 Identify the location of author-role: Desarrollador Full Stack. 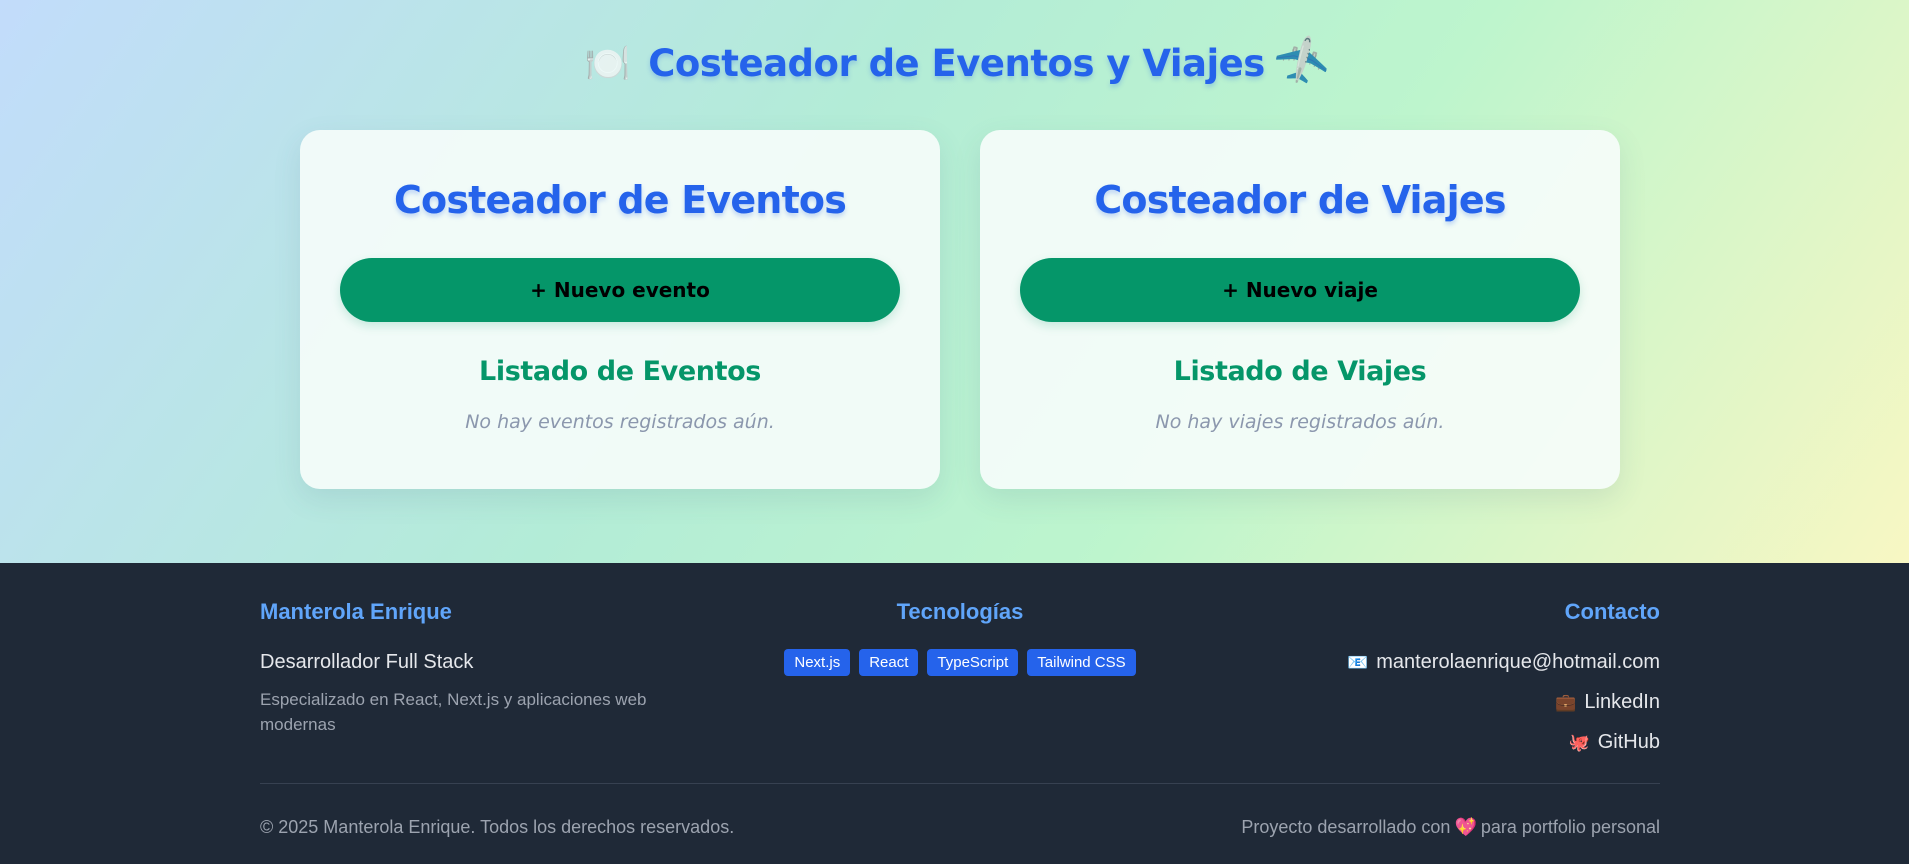
(367, 662).